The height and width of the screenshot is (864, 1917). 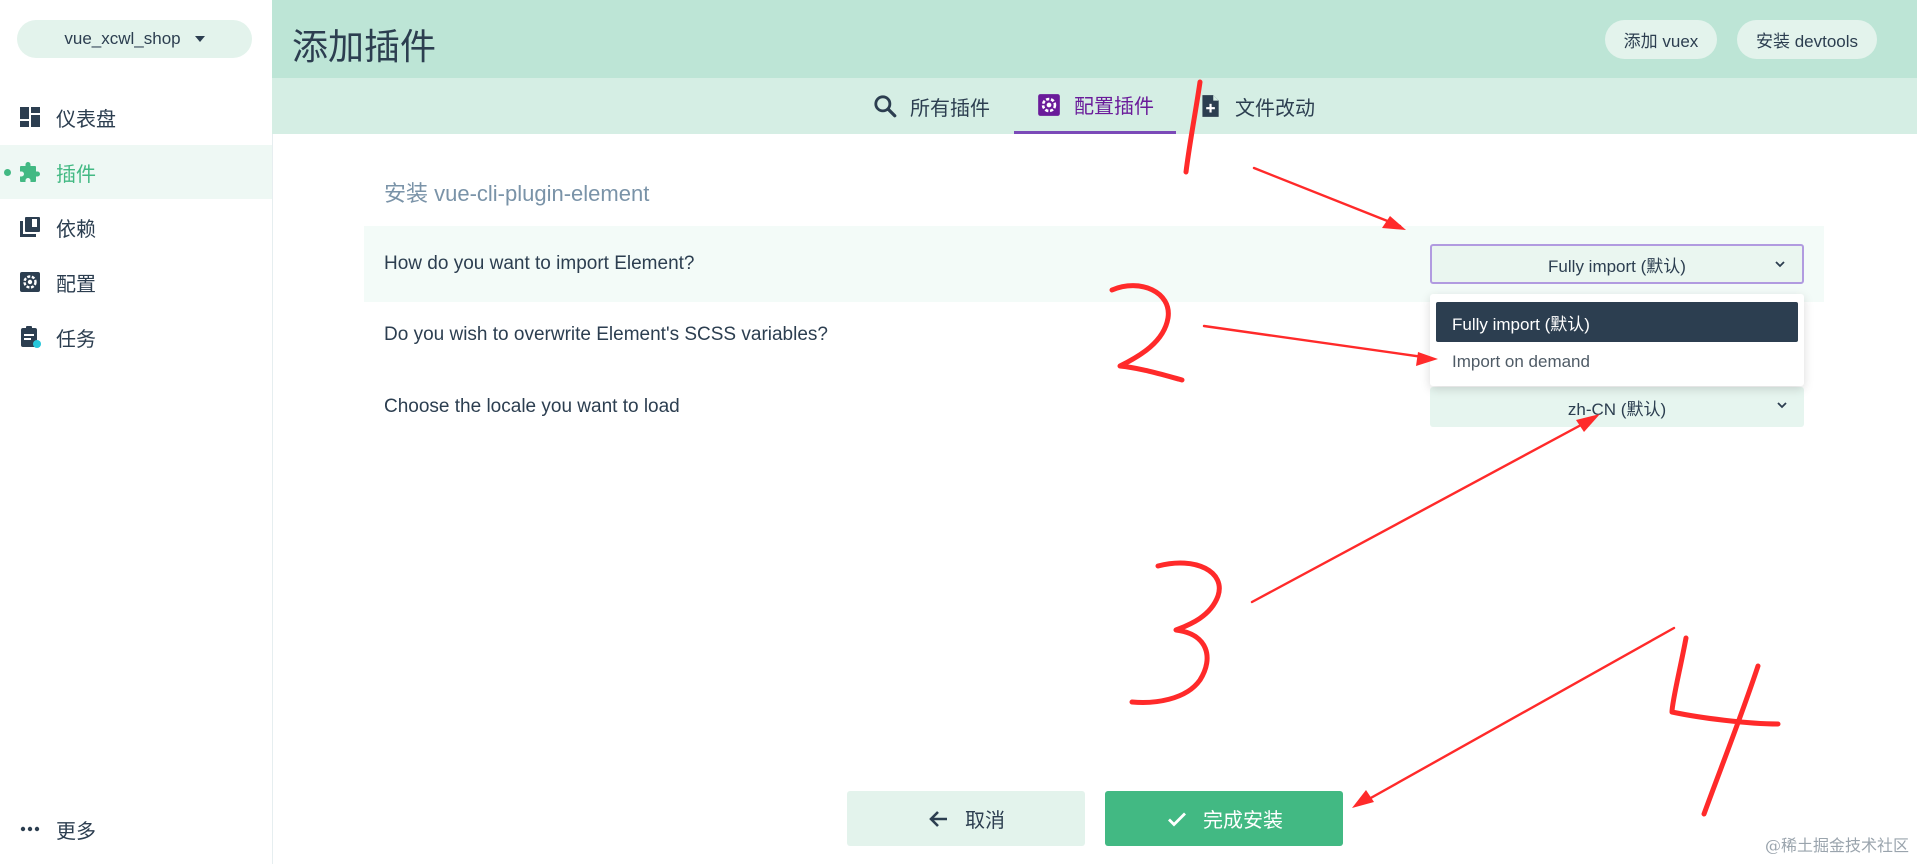 I want to click on select-value: zh-CN (默认), so click(x=1617, y=409).